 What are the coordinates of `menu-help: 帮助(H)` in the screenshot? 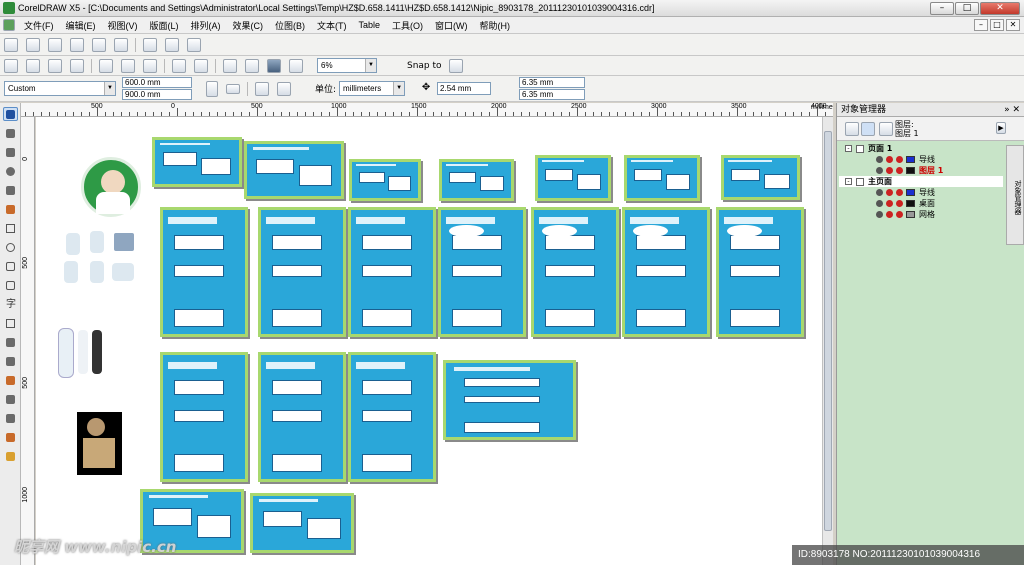 It's located at (495, 25).